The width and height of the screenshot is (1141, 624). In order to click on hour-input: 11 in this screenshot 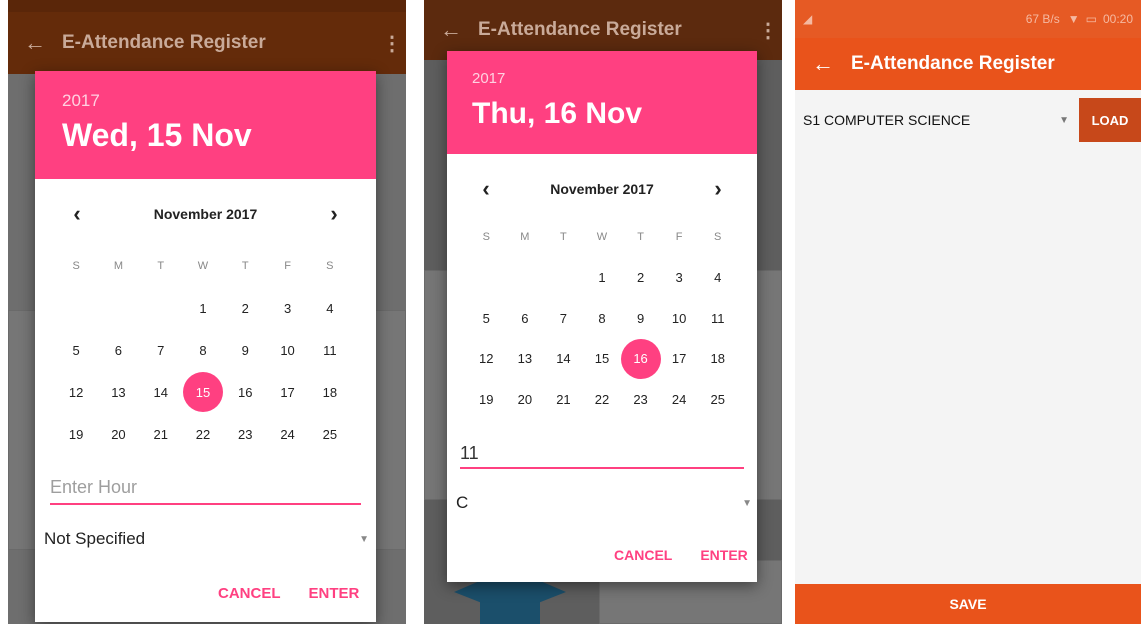, I will do `click(602, 456)`.